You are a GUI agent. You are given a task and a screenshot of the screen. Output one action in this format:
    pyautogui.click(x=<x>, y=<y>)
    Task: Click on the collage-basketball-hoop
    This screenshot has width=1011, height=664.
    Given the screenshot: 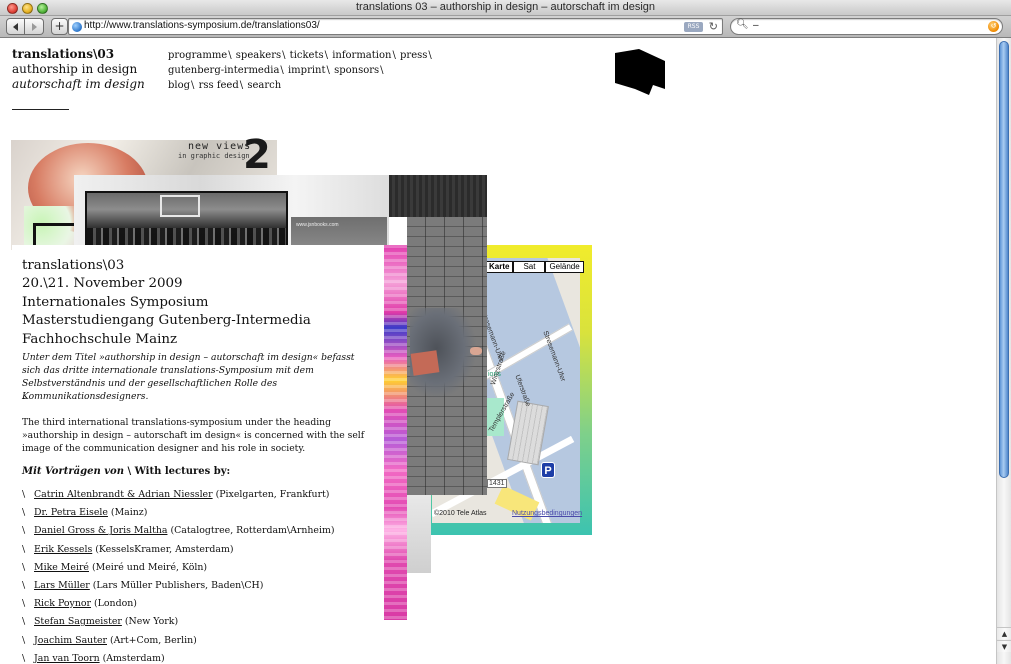 What is the action you would take?
    pyautogui.click(x=180, y=206)
    